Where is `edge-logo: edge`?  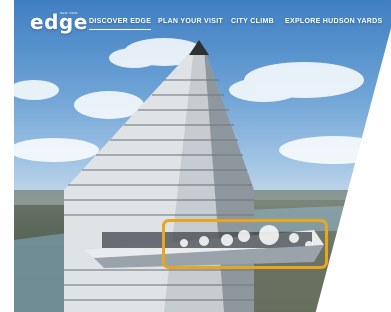
edge-logo: edge is located at coordinates (59, 22).